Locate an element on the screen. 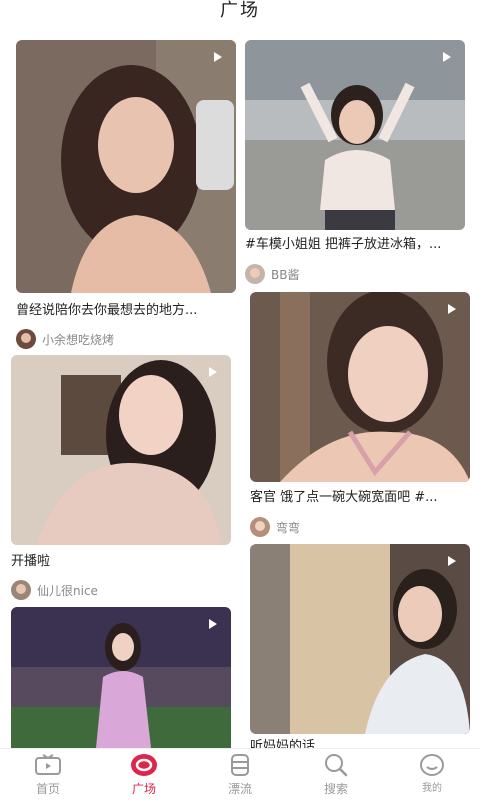  feed-card-2: #车模小姐姐 把裤子放进冰箱，... BB酱 is located at coordinates (355, 162).